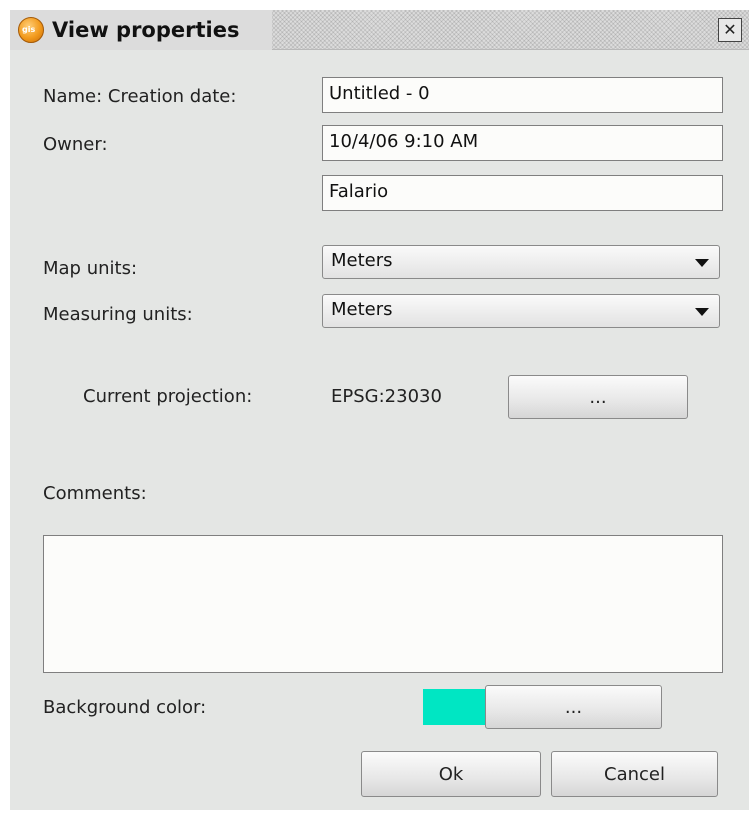  I want to click on title-area: View properties, so click(141, 30).